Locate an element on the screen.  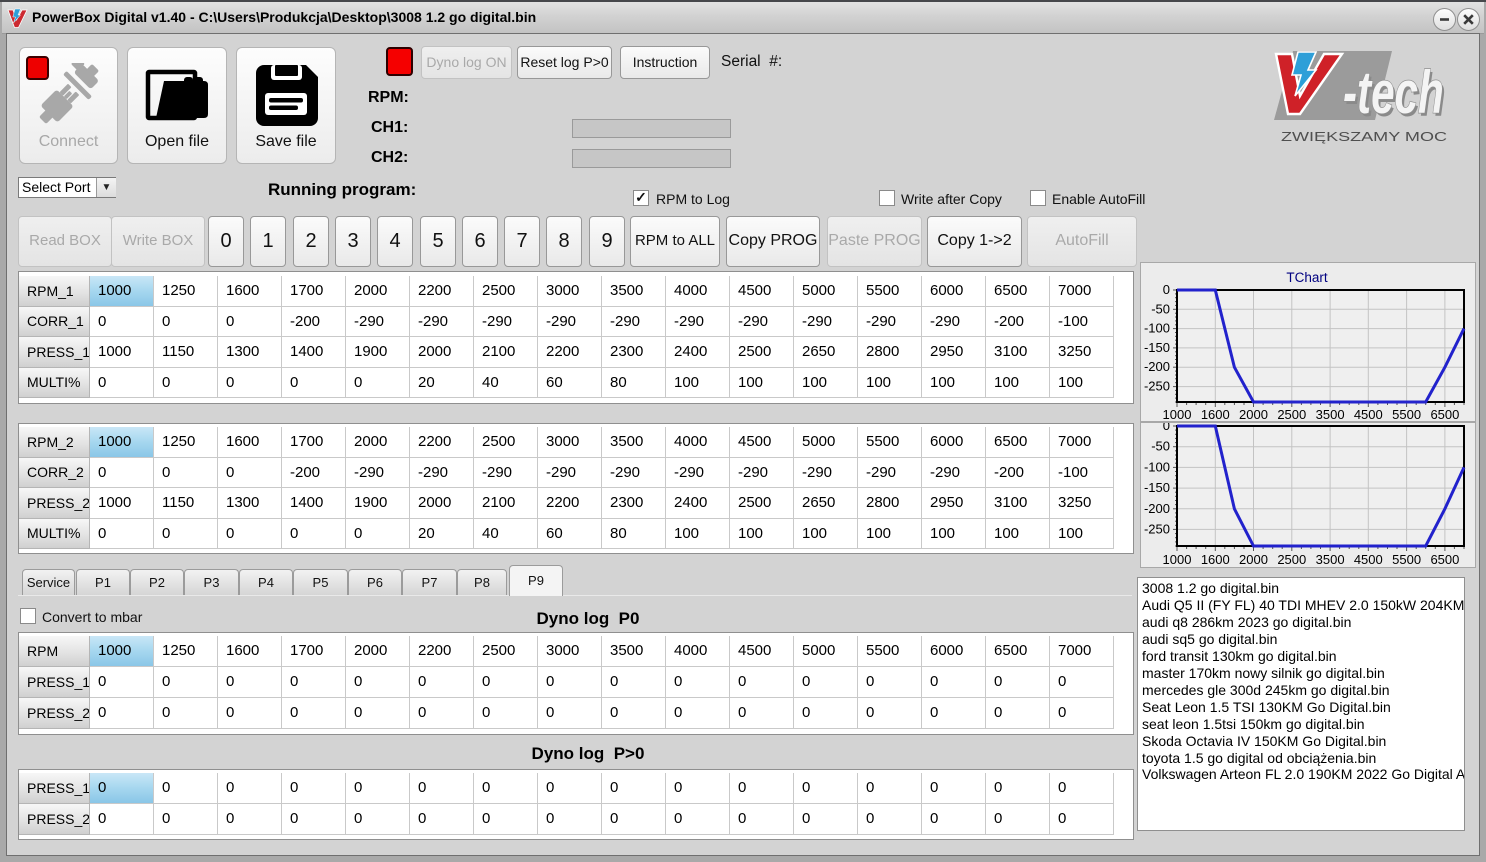
svg-text: ZWIĘKSZAMY MOC is located at coordinates (1364, 136).